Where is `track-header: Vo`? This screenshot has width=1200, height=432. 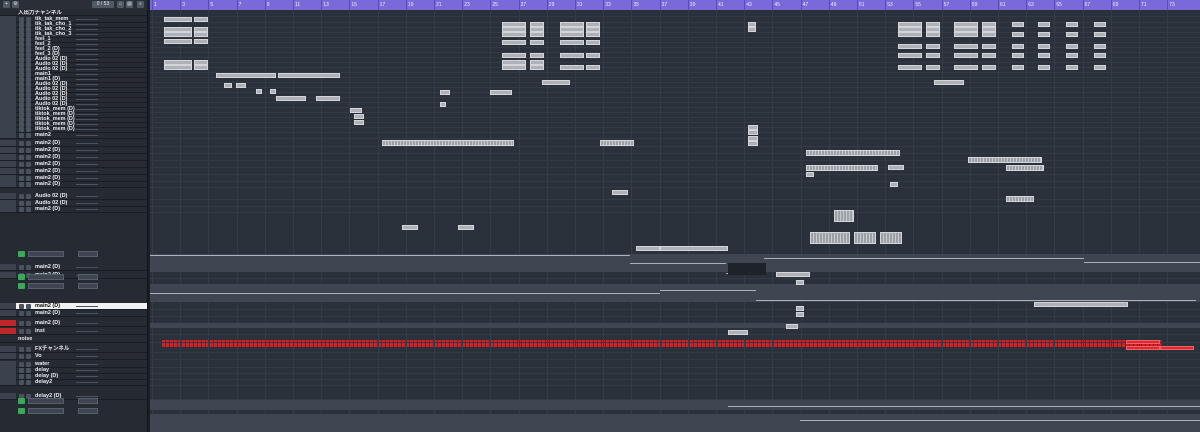
track-header: Vo is located at coordinates (73, 356).